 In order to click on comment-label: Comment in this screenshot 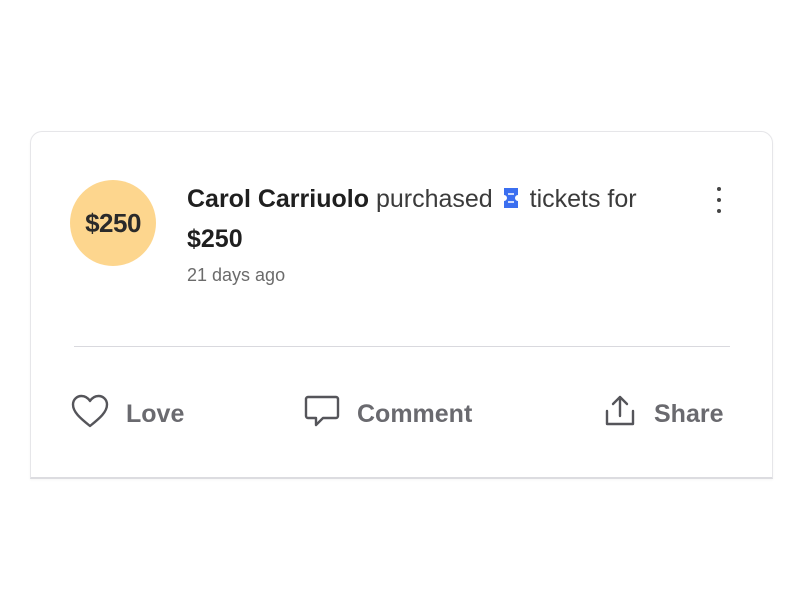, I will do `click(415, 413)`.